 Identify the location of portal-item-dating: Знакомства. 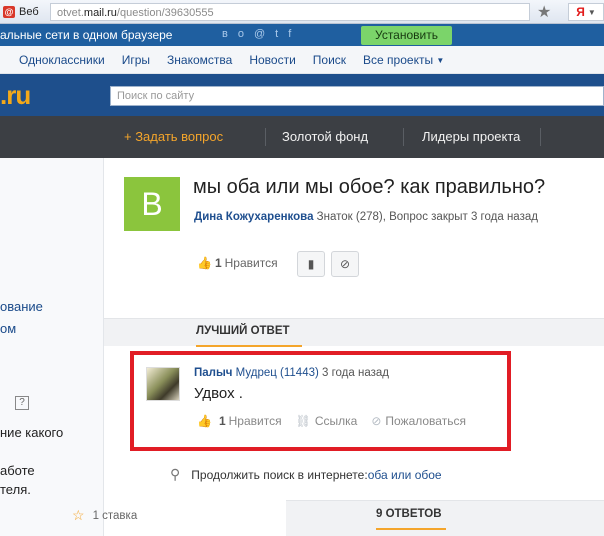
(199, 60).